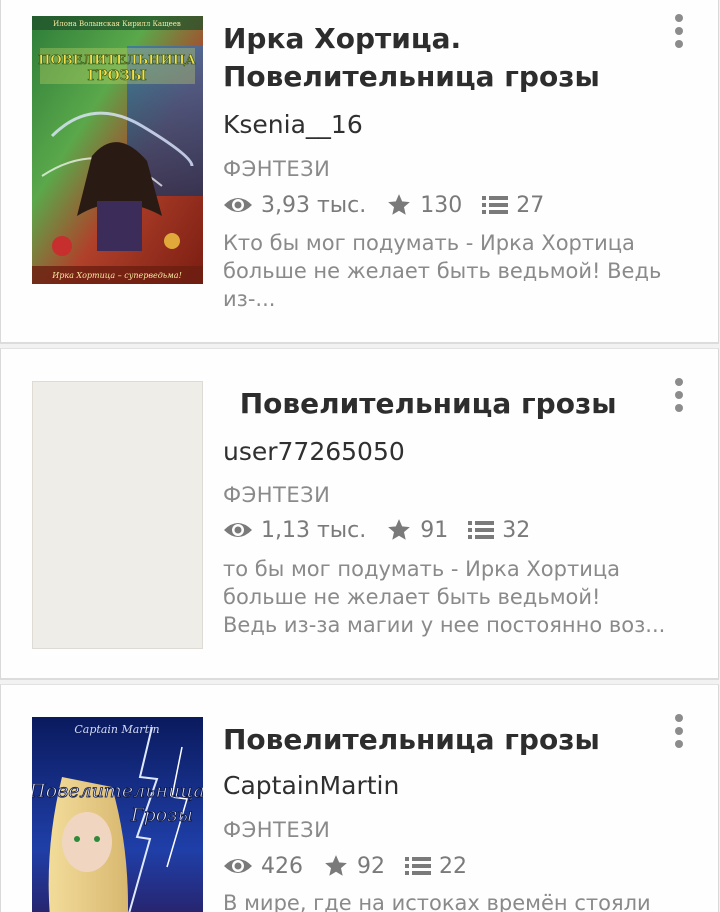  Describe the element at coordinates (412, 597) in the screenshot. I see `description-line: больше не желает быть ведьмой!` at that location.